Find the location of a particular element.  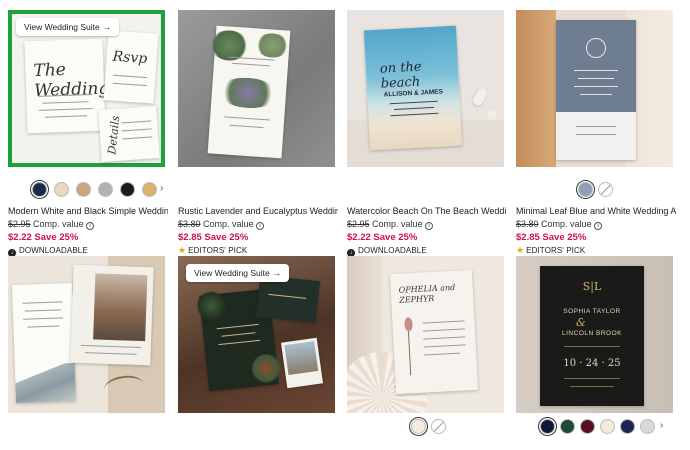

product-image: on the beach ALLISON & JAMES is located at coordinates (425, 88).